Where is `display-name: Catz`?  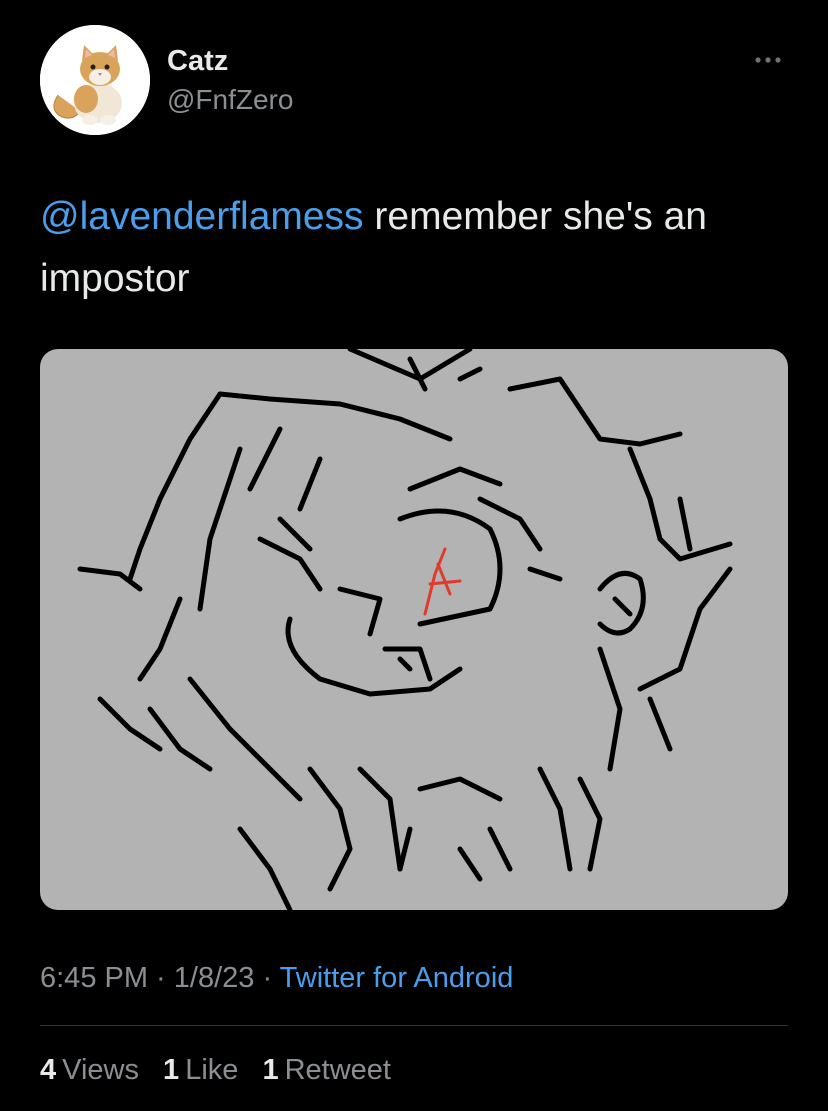 display-name: Catz is located at coordinates (197, 61).